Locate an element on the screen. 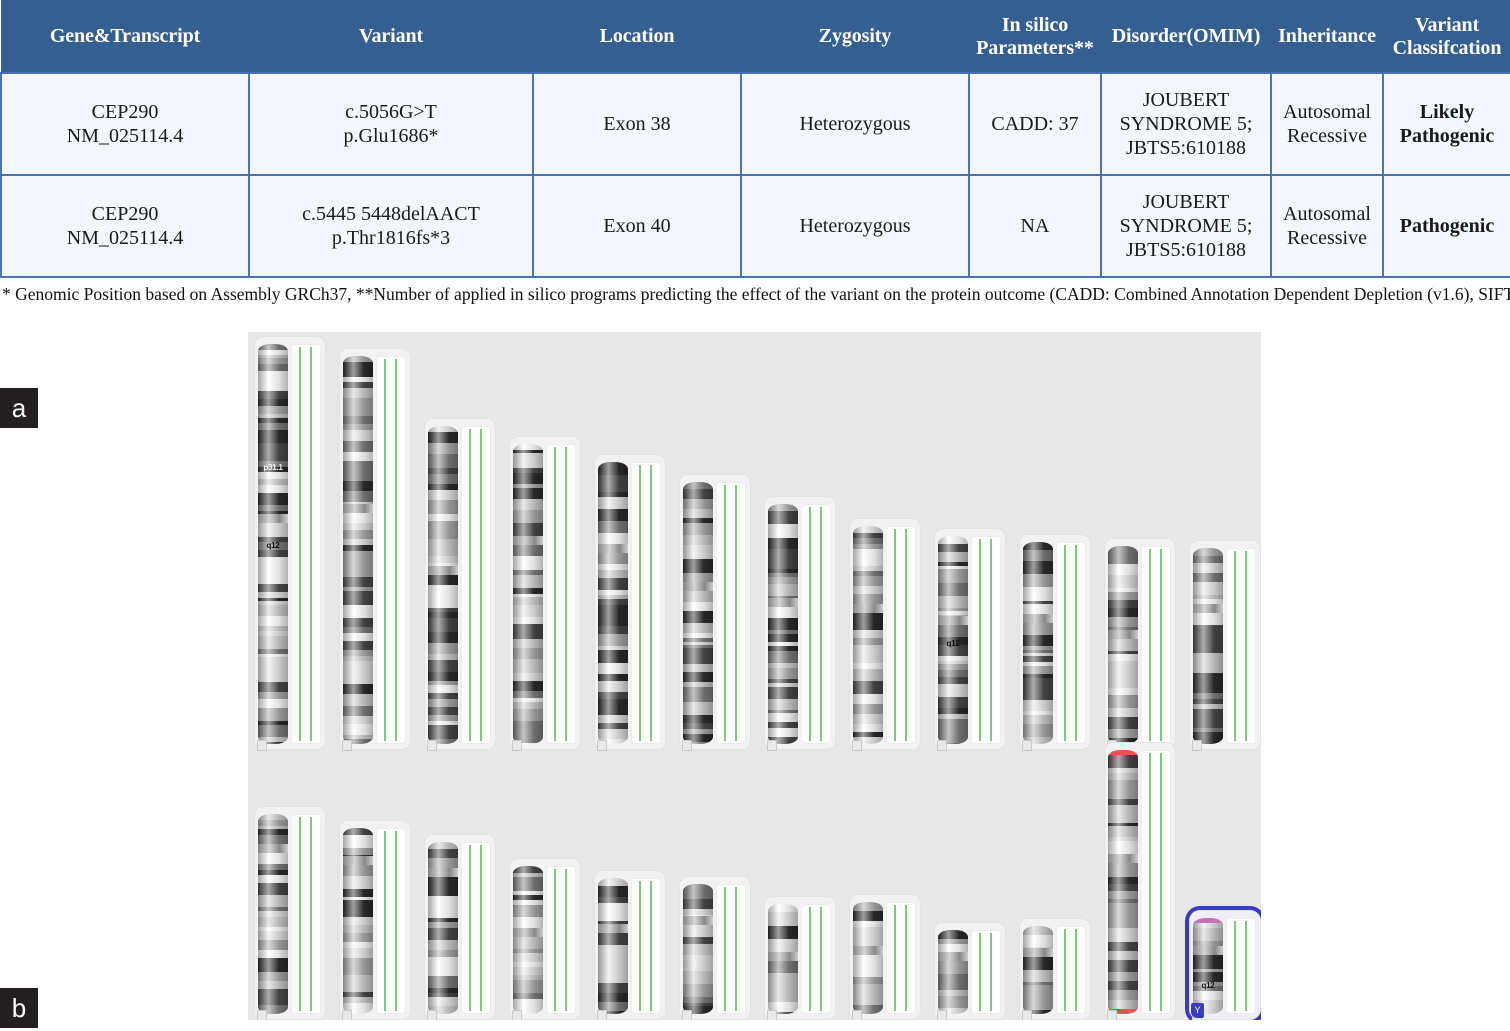 Image resolution: width=1510 pixels, height=1031 pixels. col-header-variant: Variant is located at coordinates (391, 37).